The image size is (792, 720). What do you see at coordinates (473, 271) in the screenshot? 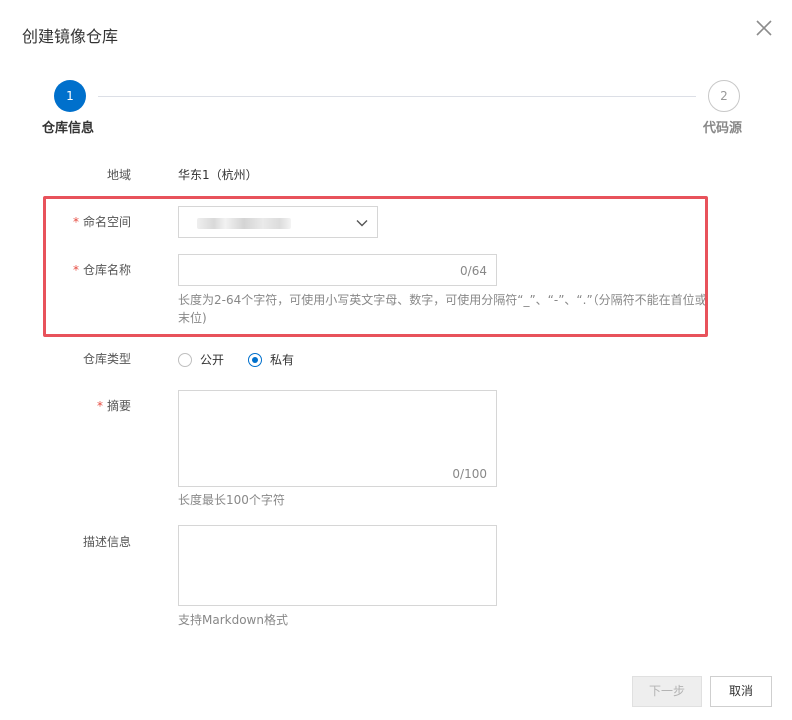
I see `repo-name-counter: 0/64` at bounding box center [473, 271].